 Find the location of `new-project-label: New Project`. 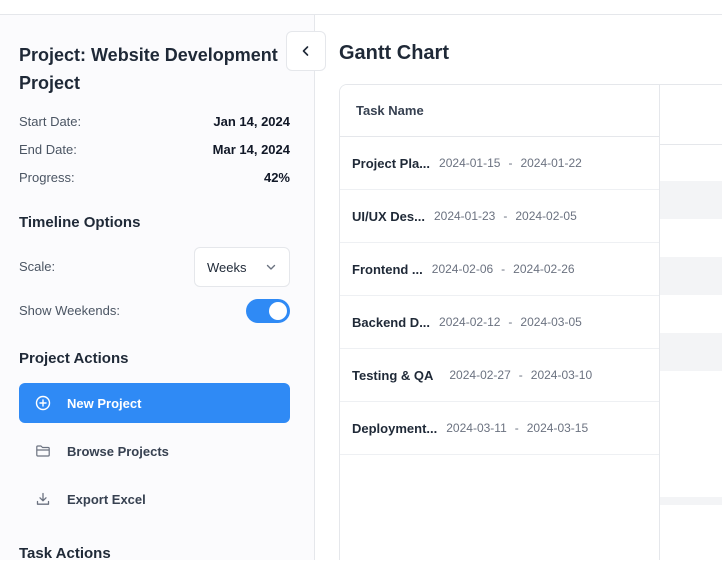

new-project-label: New Project is located at coordinates (104, 403).